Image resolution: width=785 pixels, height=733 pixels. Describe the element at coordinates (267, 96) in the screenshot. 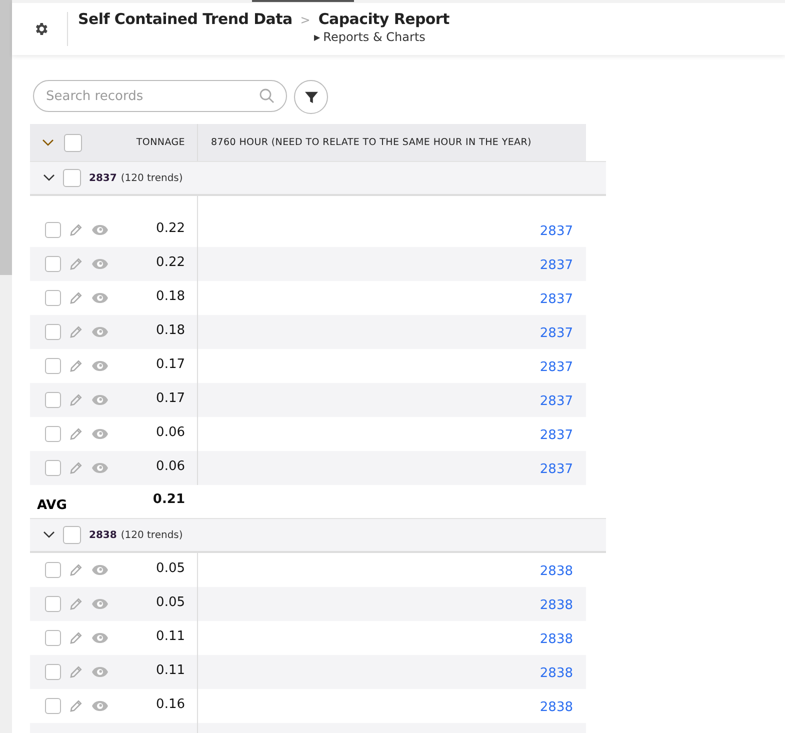

I see `search-icon` at that location.